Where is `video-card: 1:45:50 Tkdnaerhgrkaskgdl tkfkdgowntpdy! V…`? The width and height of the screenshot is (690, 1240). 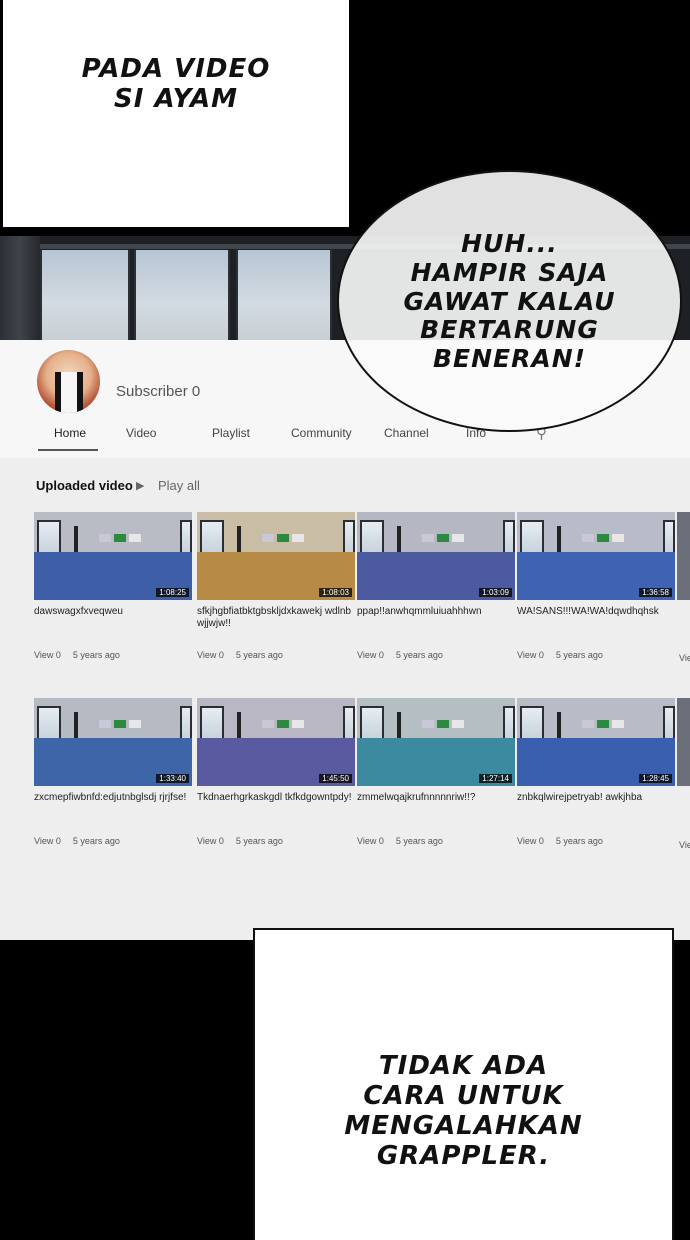
video-card: 1:45:50 Tkdnaerhgrkaskgdl tkfkdgowntpdy! V… is located at coordinates (276, 772).